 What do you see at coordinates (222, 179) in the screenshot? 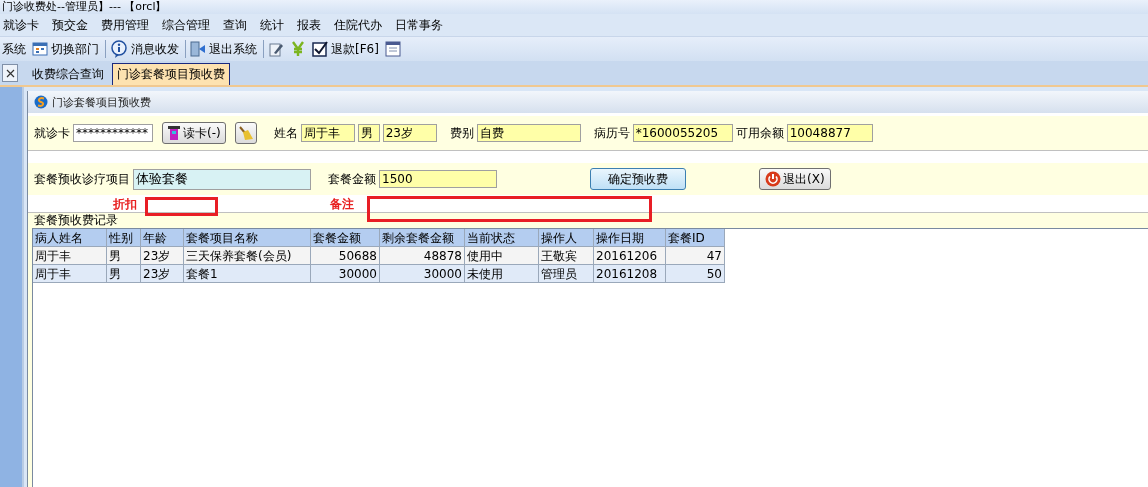
I see `package-item-field: 体验套餐` at bounding box center [222, 179].